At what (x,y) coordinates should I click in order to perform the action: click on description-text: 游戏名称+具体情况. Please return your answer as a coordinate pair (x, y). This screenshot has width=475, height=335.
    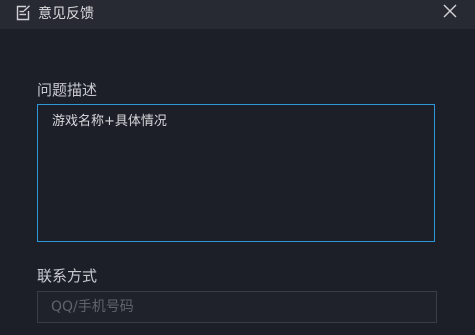
    Looking at the image, I should click on (109, 121).